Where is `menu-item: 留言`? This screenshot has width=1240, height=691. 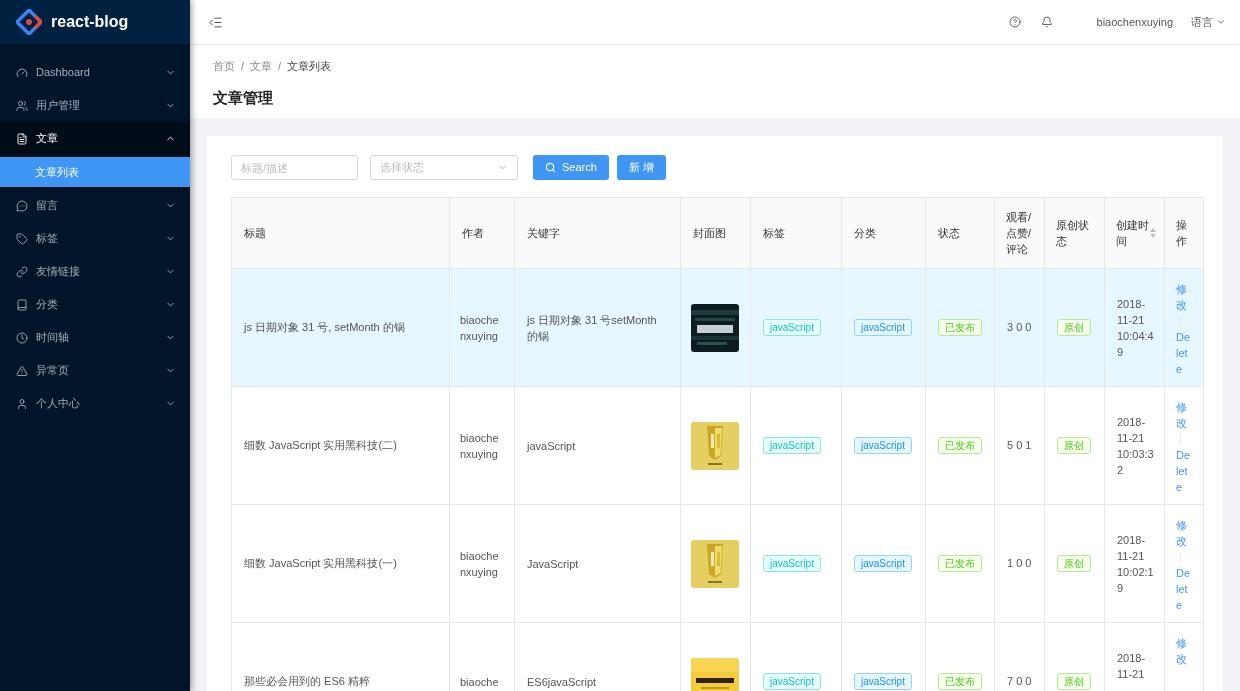
menu-item: 留言 is located at coordinates (95, 205).